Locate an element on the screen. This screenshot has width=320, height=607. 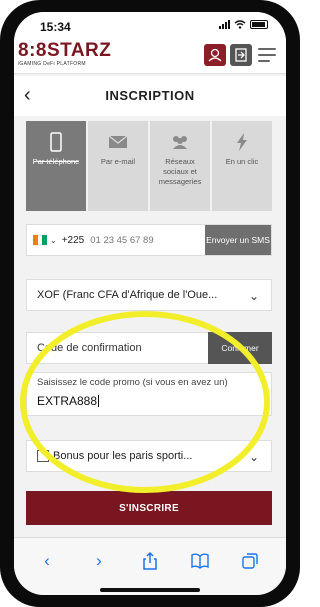
status-bar: 15:34 is located at coordinates (150, 25).